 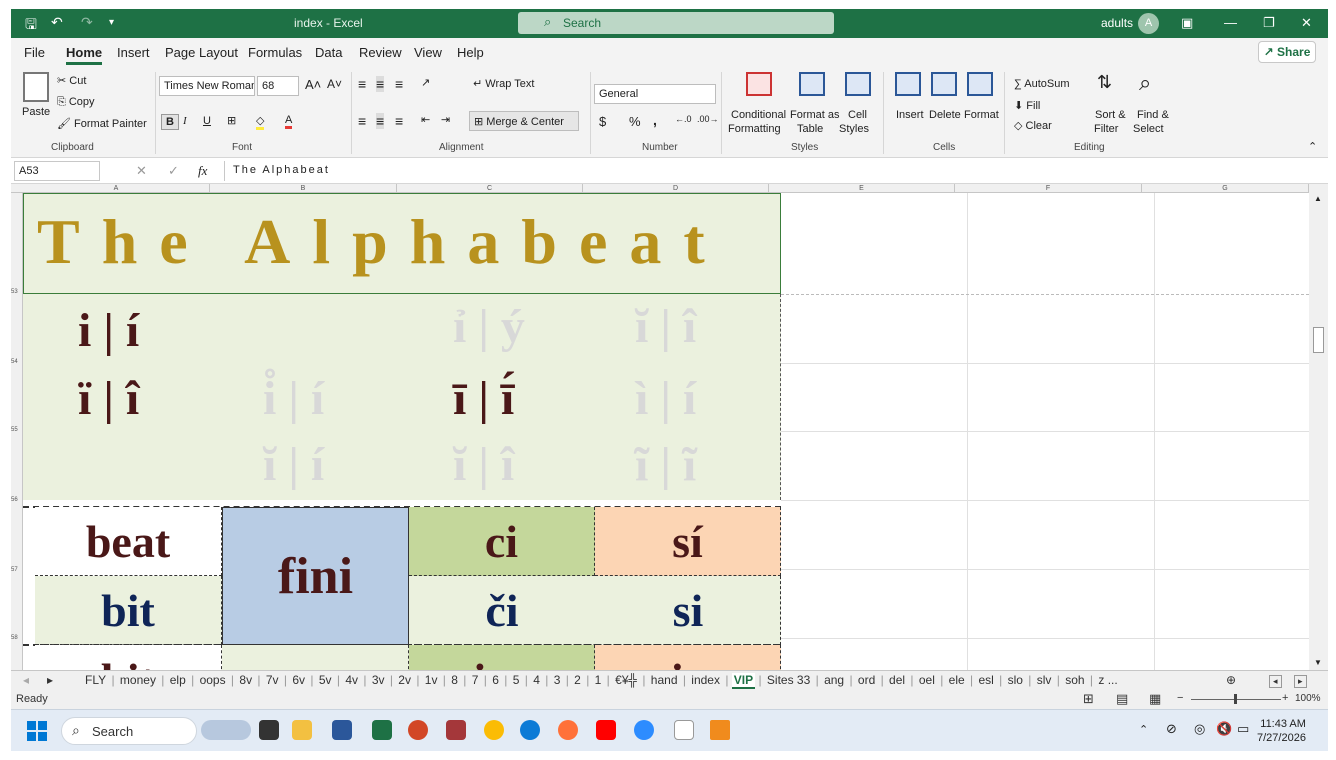 What do you see at coordinates (185, 121) in the screenshot?
I see `italic-button: I` at bounding box center [185, 121].